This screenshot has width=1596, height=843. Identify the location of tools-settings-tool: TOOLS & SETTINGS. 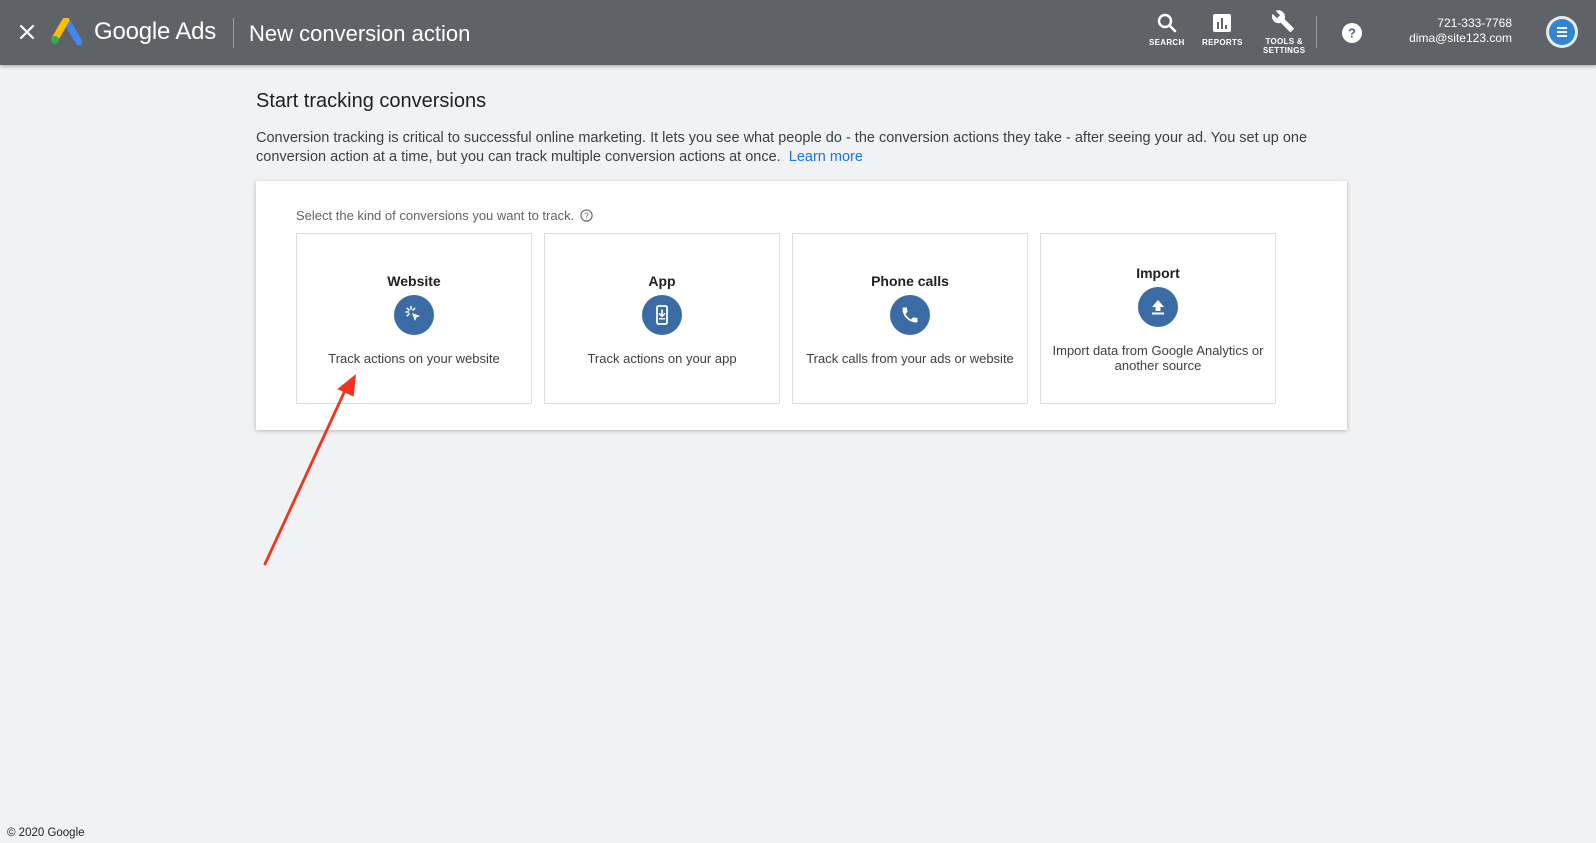
(1284, 32).